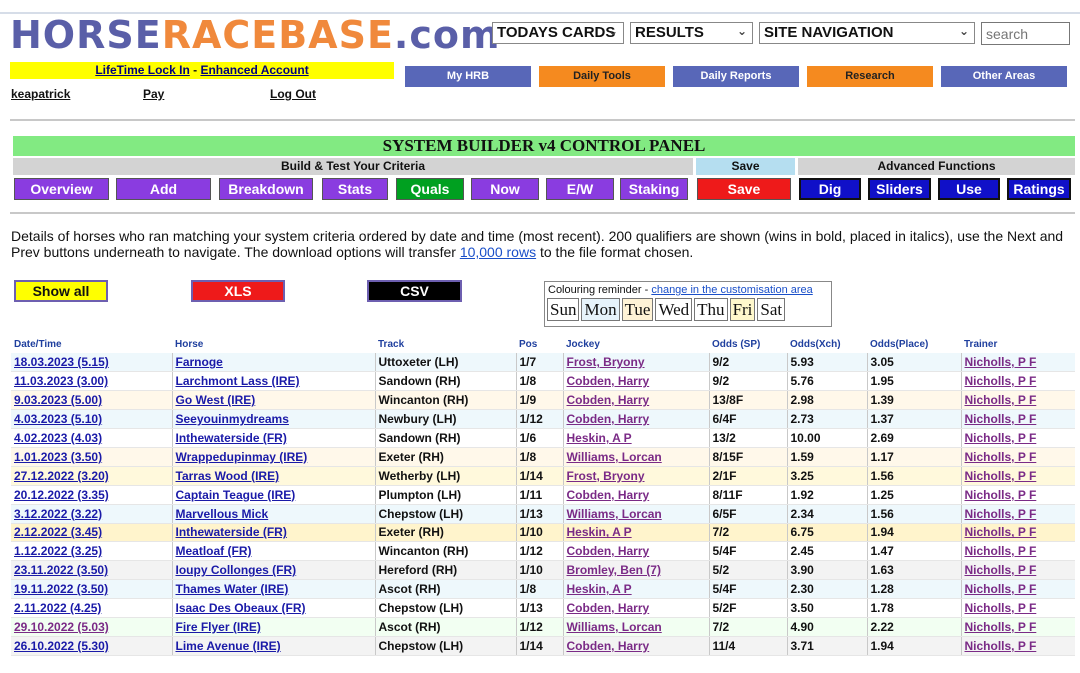  I want to click on horse-link: Captain Teague (IRE), so click(236, 495).